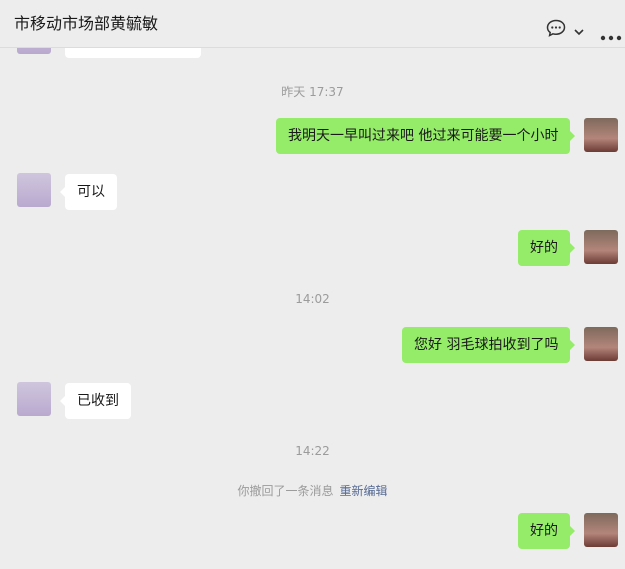 This screenshot has height=569, width=625. Describe the element at coordinates (285, 491) in the screenshot. I see `recall-text: 你撤回了一条消息` at that location.